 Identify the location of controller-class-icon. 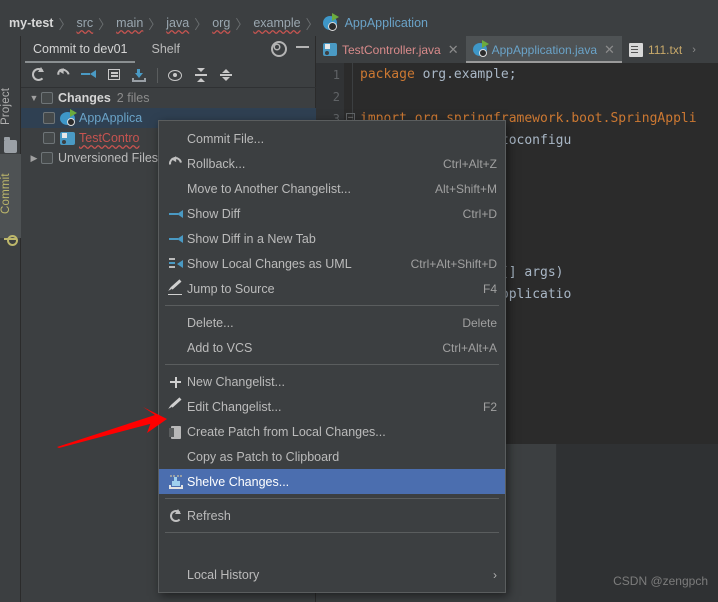
(67, 138).